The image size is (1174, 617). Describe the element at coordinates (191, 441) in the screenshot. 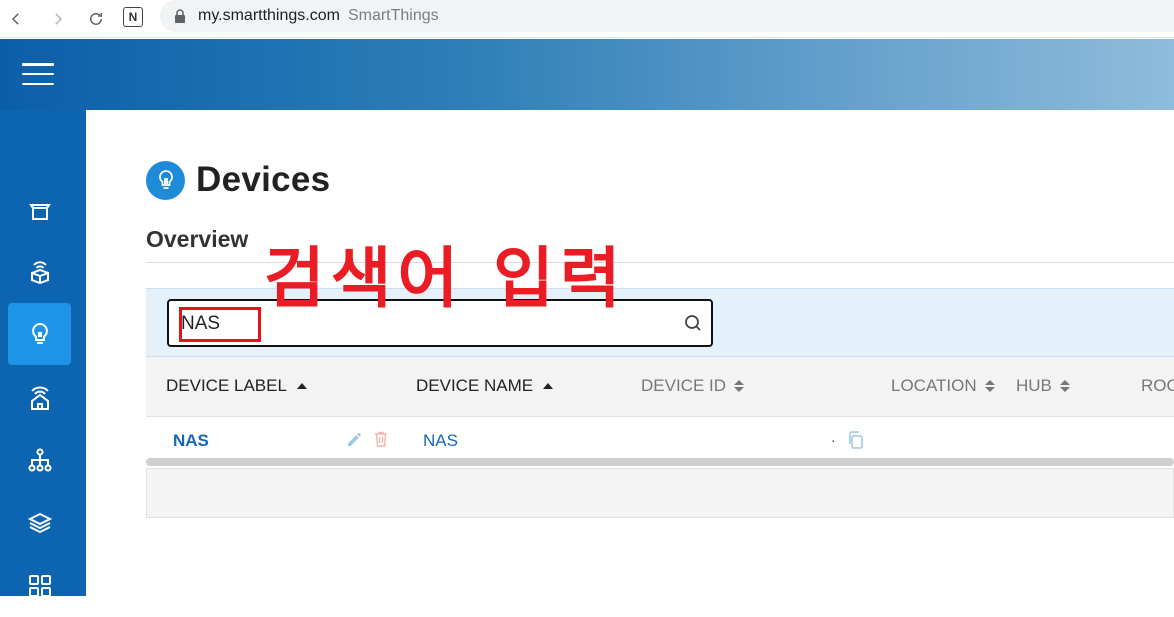

I see `device-label-link: NAS` at that location.